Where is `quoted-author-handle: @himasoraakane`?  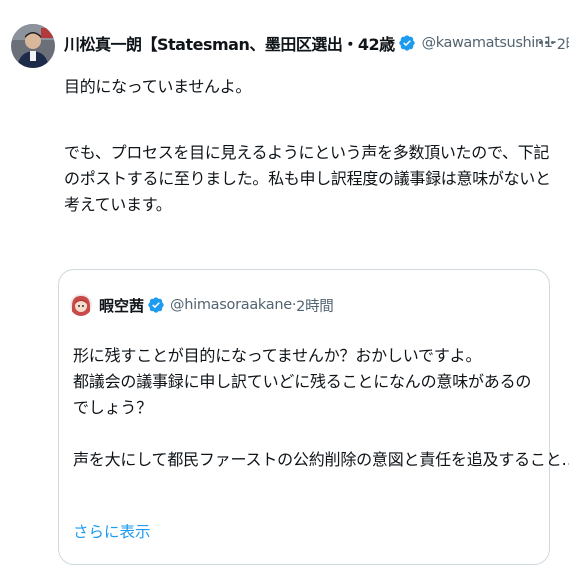
quoted-author-handle: @himasoraakane is located at coordinates (231, 305).